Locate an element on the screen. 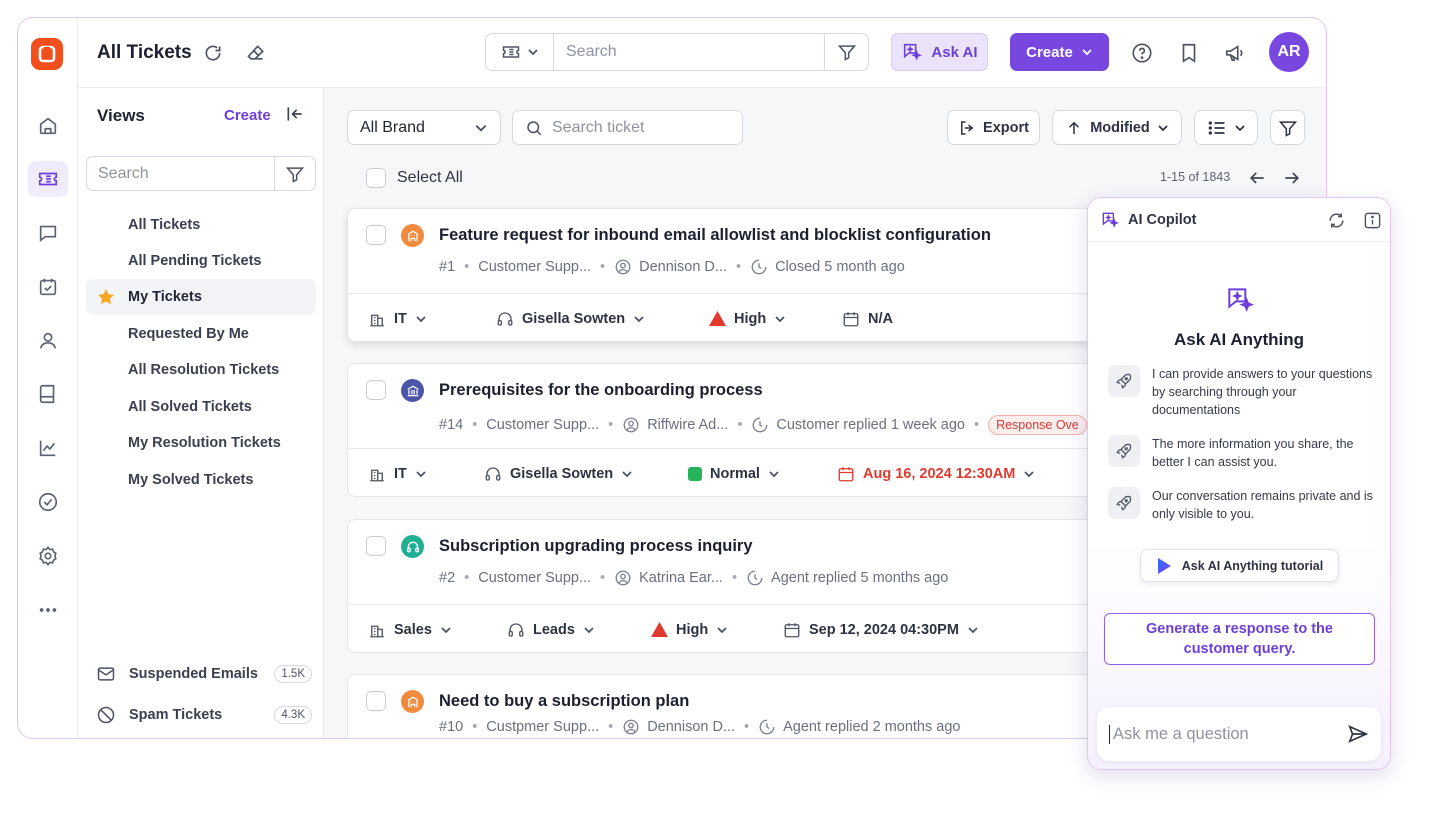 The image size is (1430, 818). view-item-requested-by-me: Requested By Me is located at coordinates (201, 334).